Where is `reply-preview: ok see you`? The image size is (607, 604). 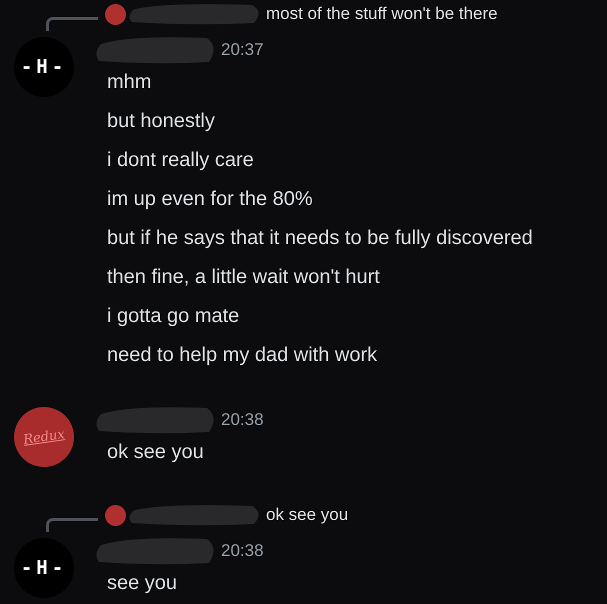 reply-preview: ok see you is located at coordinates (307, 515).